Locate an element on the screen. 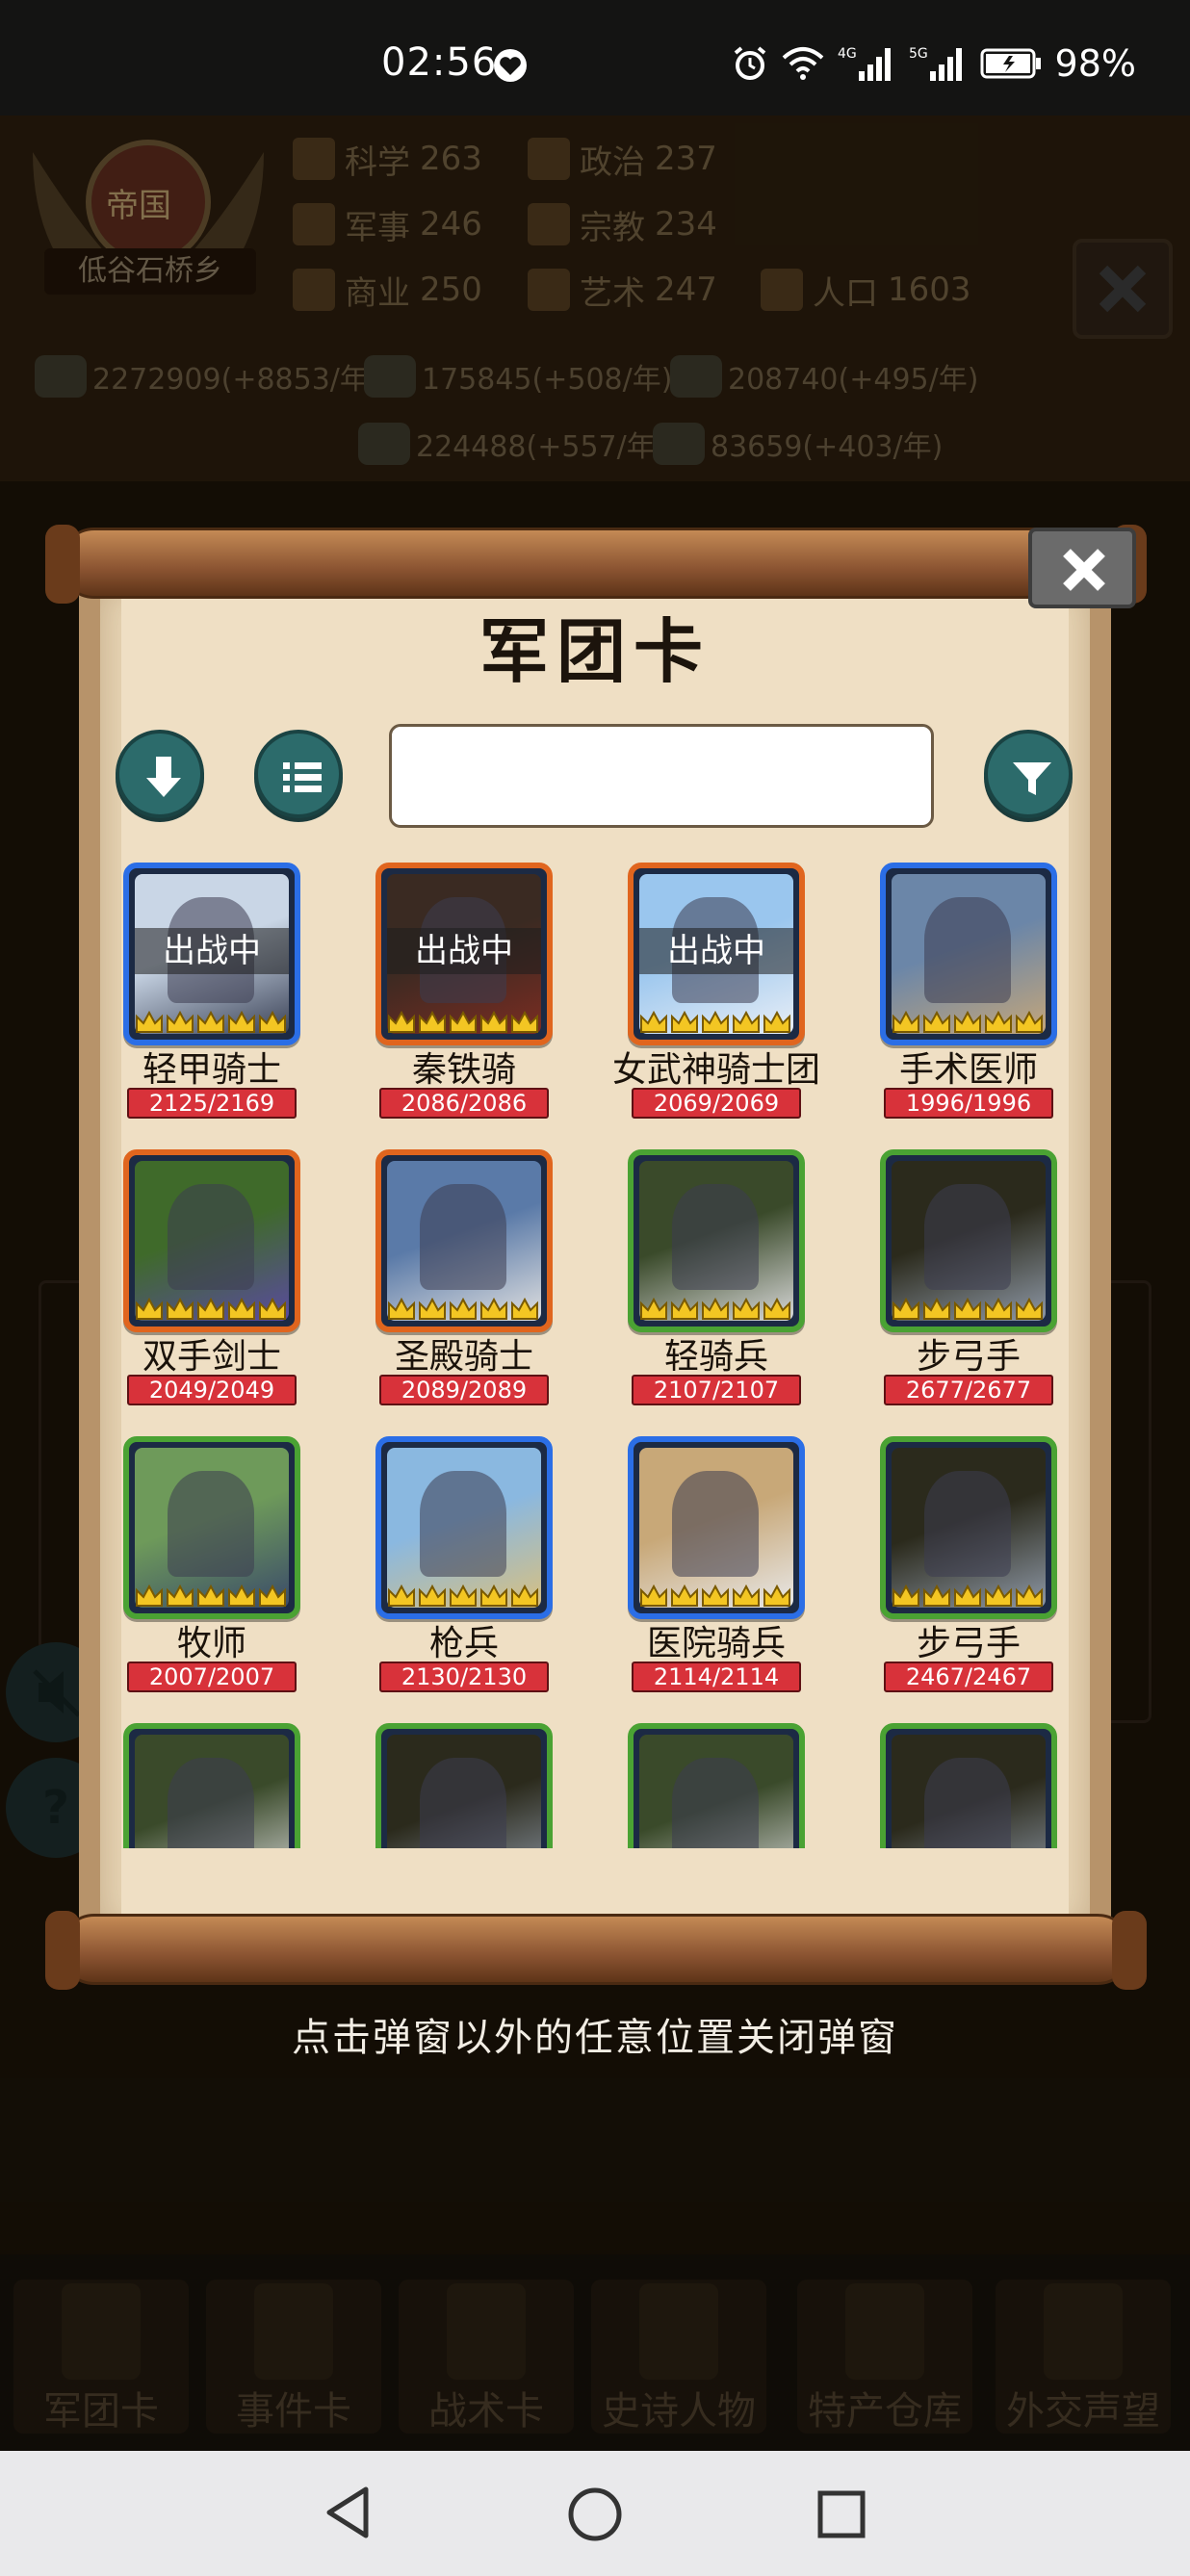  clock: 02:56 is located at coordinates (440, 63).